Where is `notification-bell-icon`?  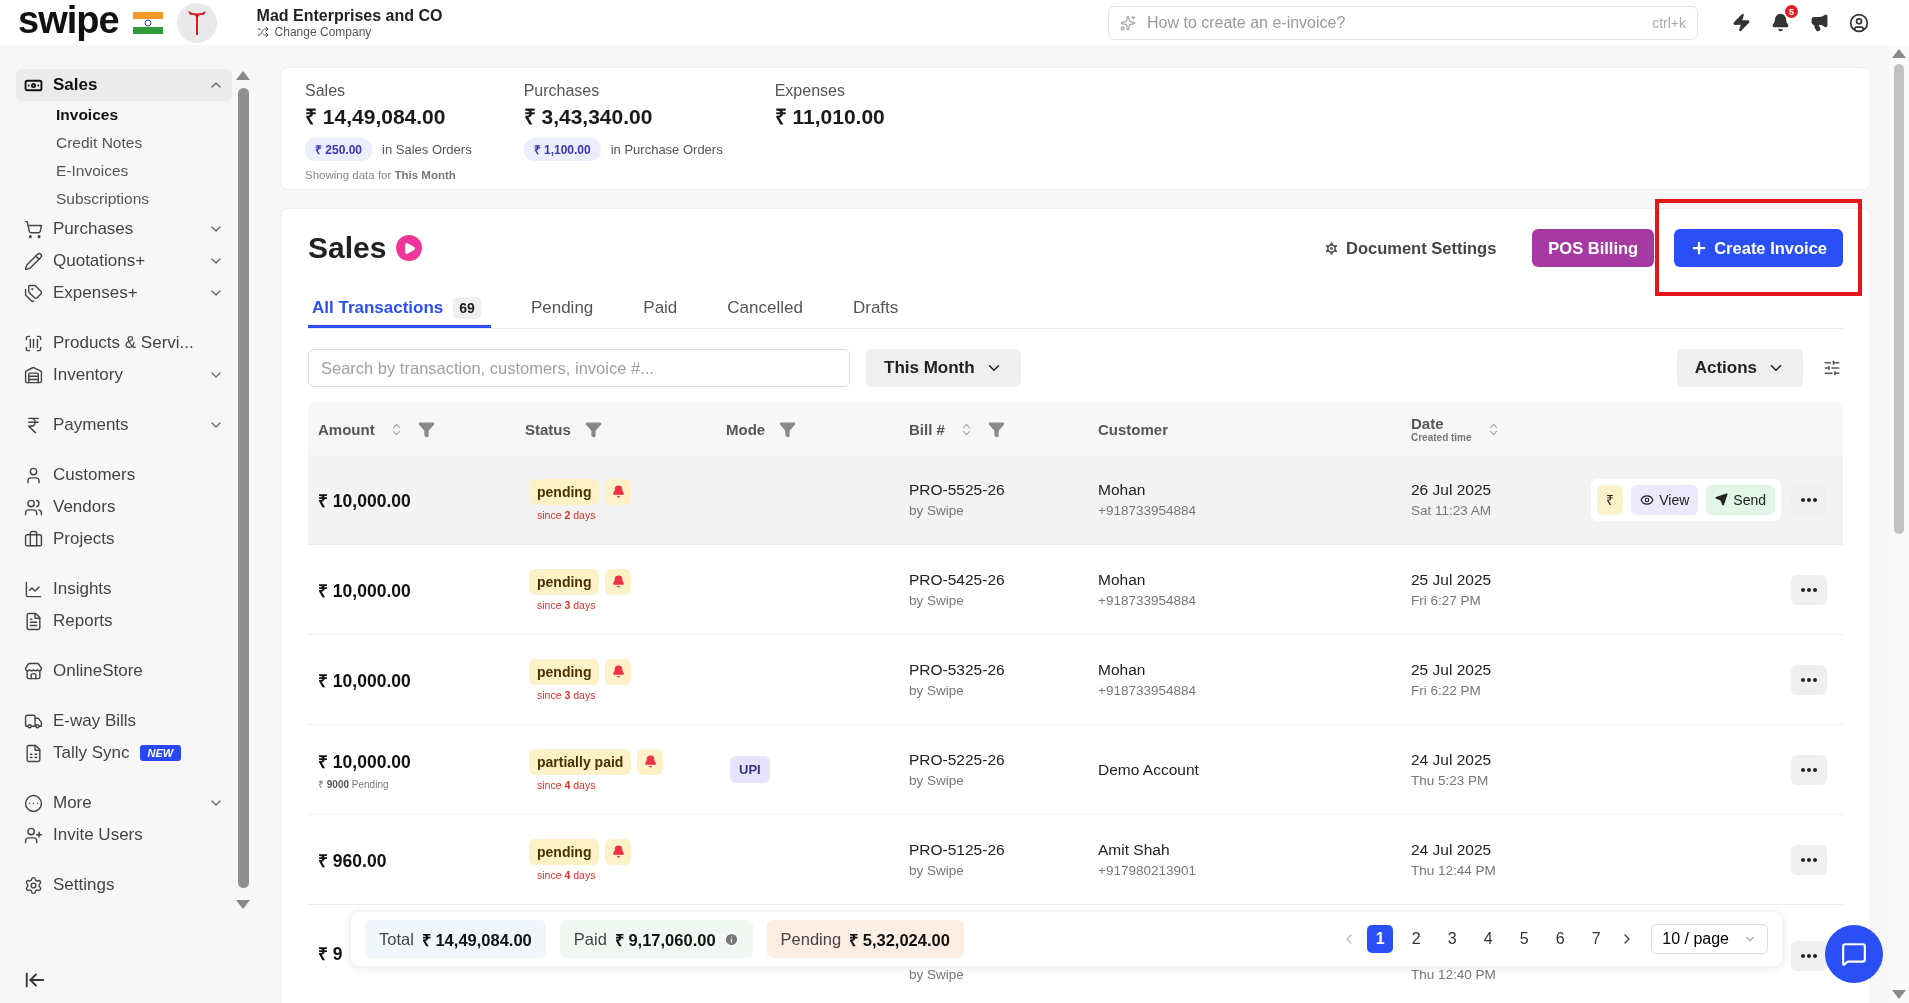 notification-bell-icon is located at coordinates (1780, 22).